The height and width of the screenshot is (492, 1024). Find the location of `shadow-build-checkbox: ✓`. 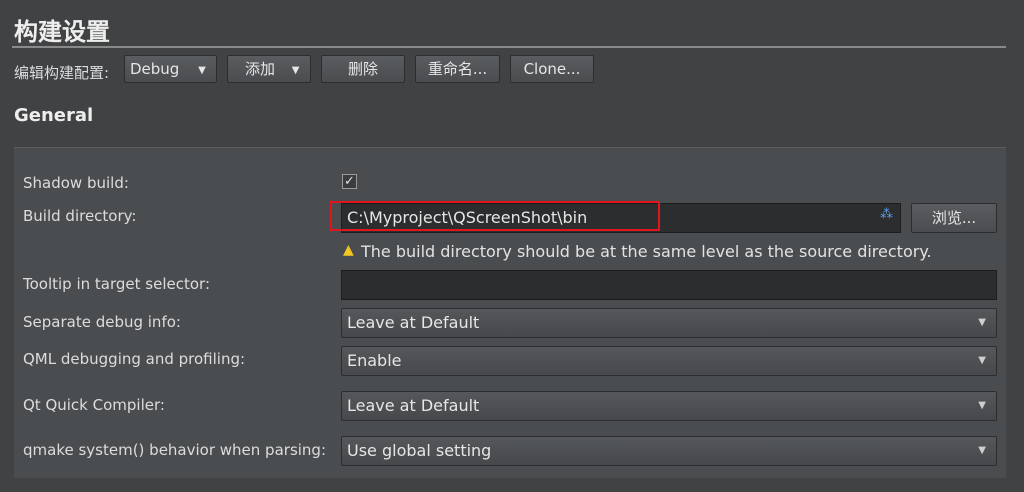

shadow-build-checkbox: ✓ is located at coordinates (349, 181).